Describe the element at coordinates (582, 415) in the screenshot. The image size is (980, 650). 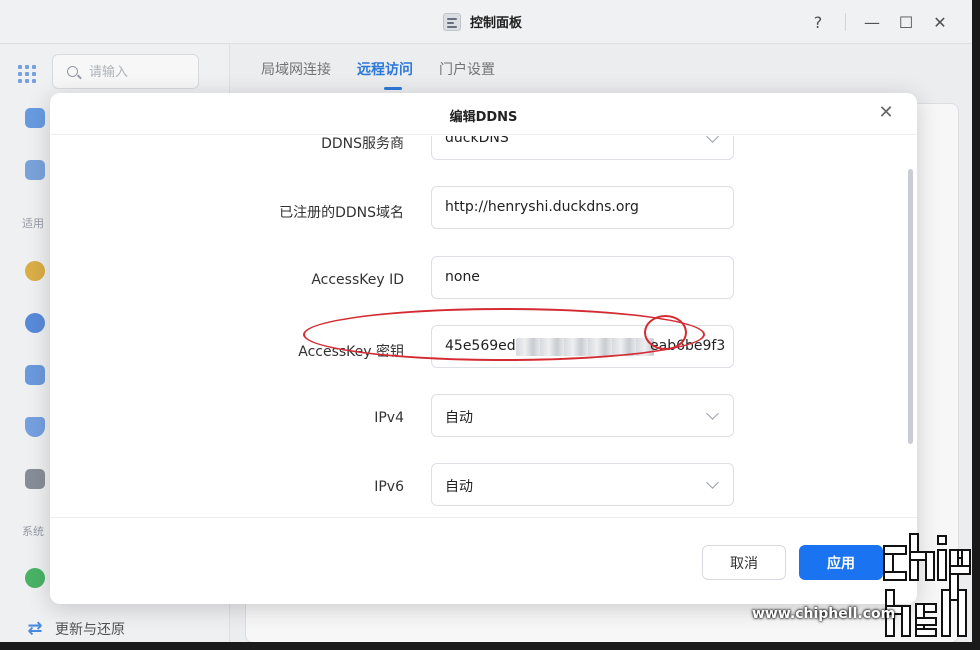
I see `ipv4-select: 自动` at that location.